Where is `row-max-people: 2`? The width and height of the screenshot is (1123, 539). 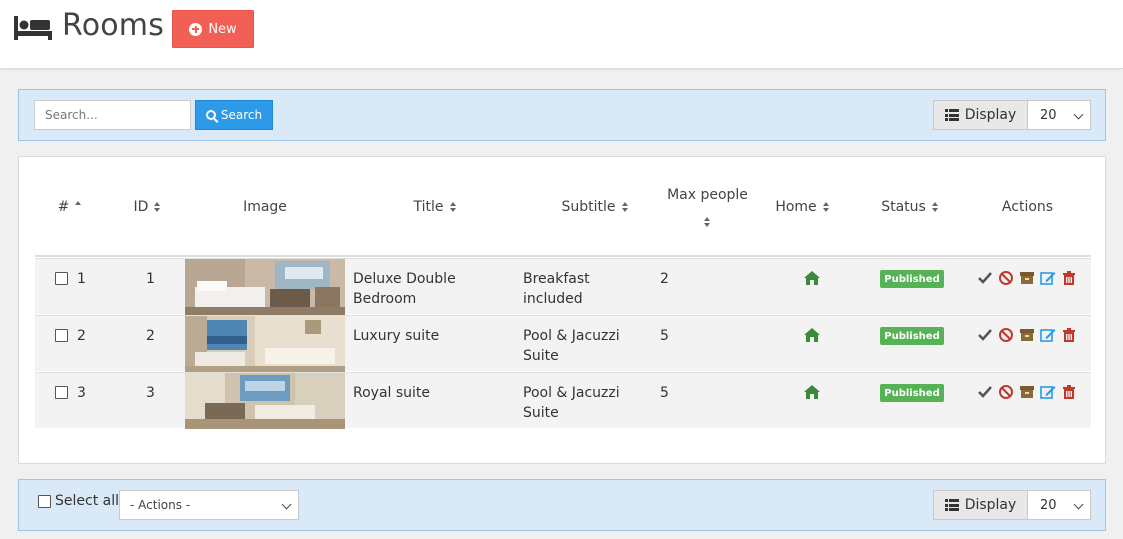 row-max-people: 2 is located at coordinates (664, 279).